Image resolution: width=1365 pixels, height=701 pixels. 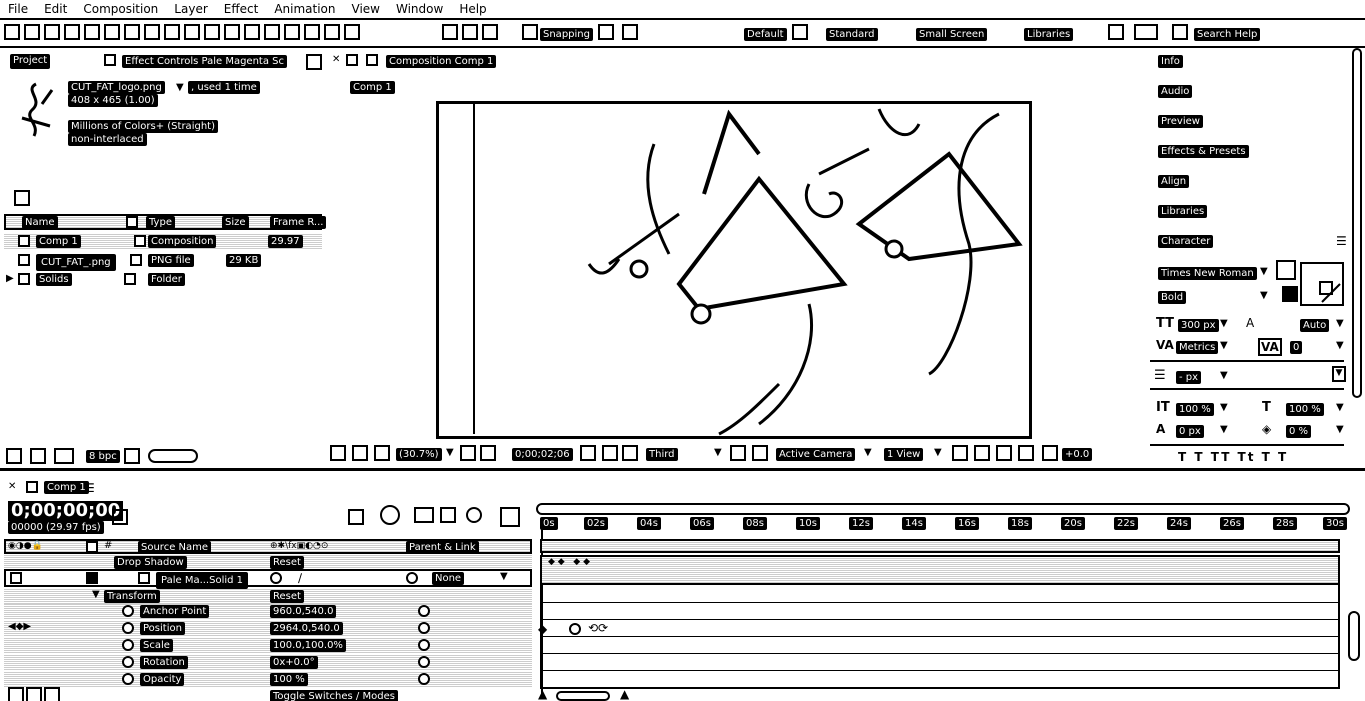 I want to click on trash-icon, so click(x=132, y=456).